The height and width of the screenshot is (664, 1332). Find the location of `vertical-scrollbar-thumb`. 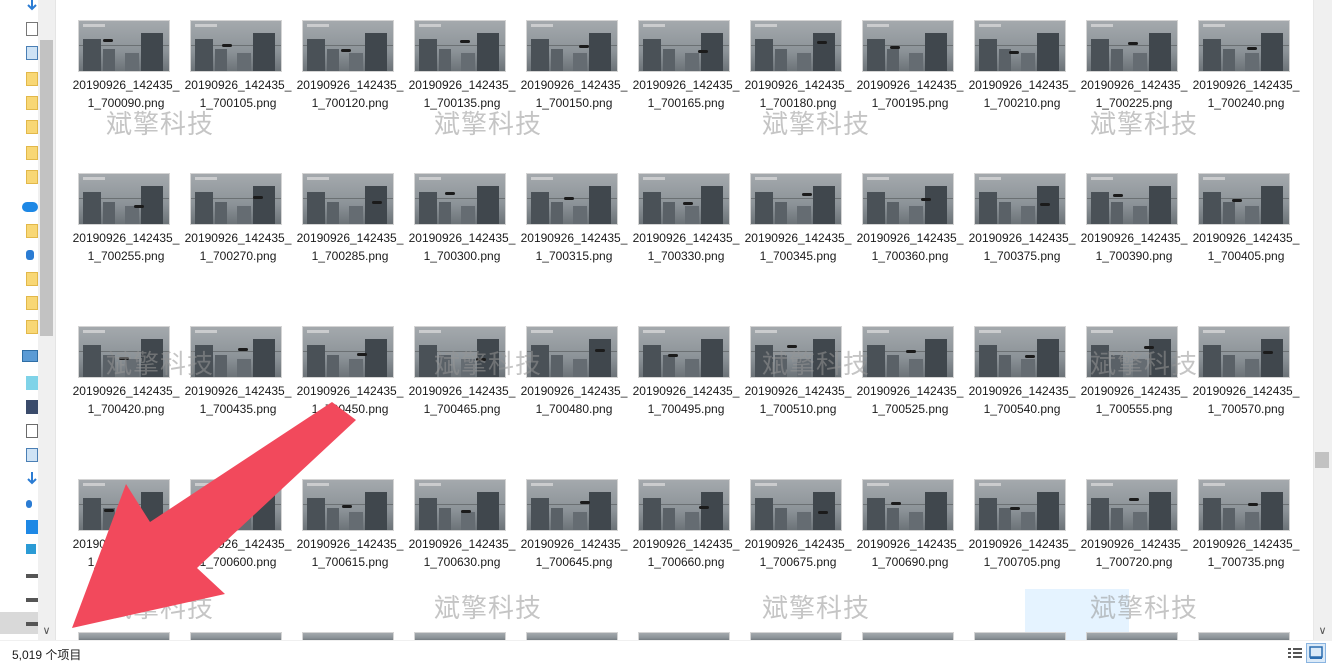

vertical-scrollbar-thumb is located at coordinates (1322, 460).